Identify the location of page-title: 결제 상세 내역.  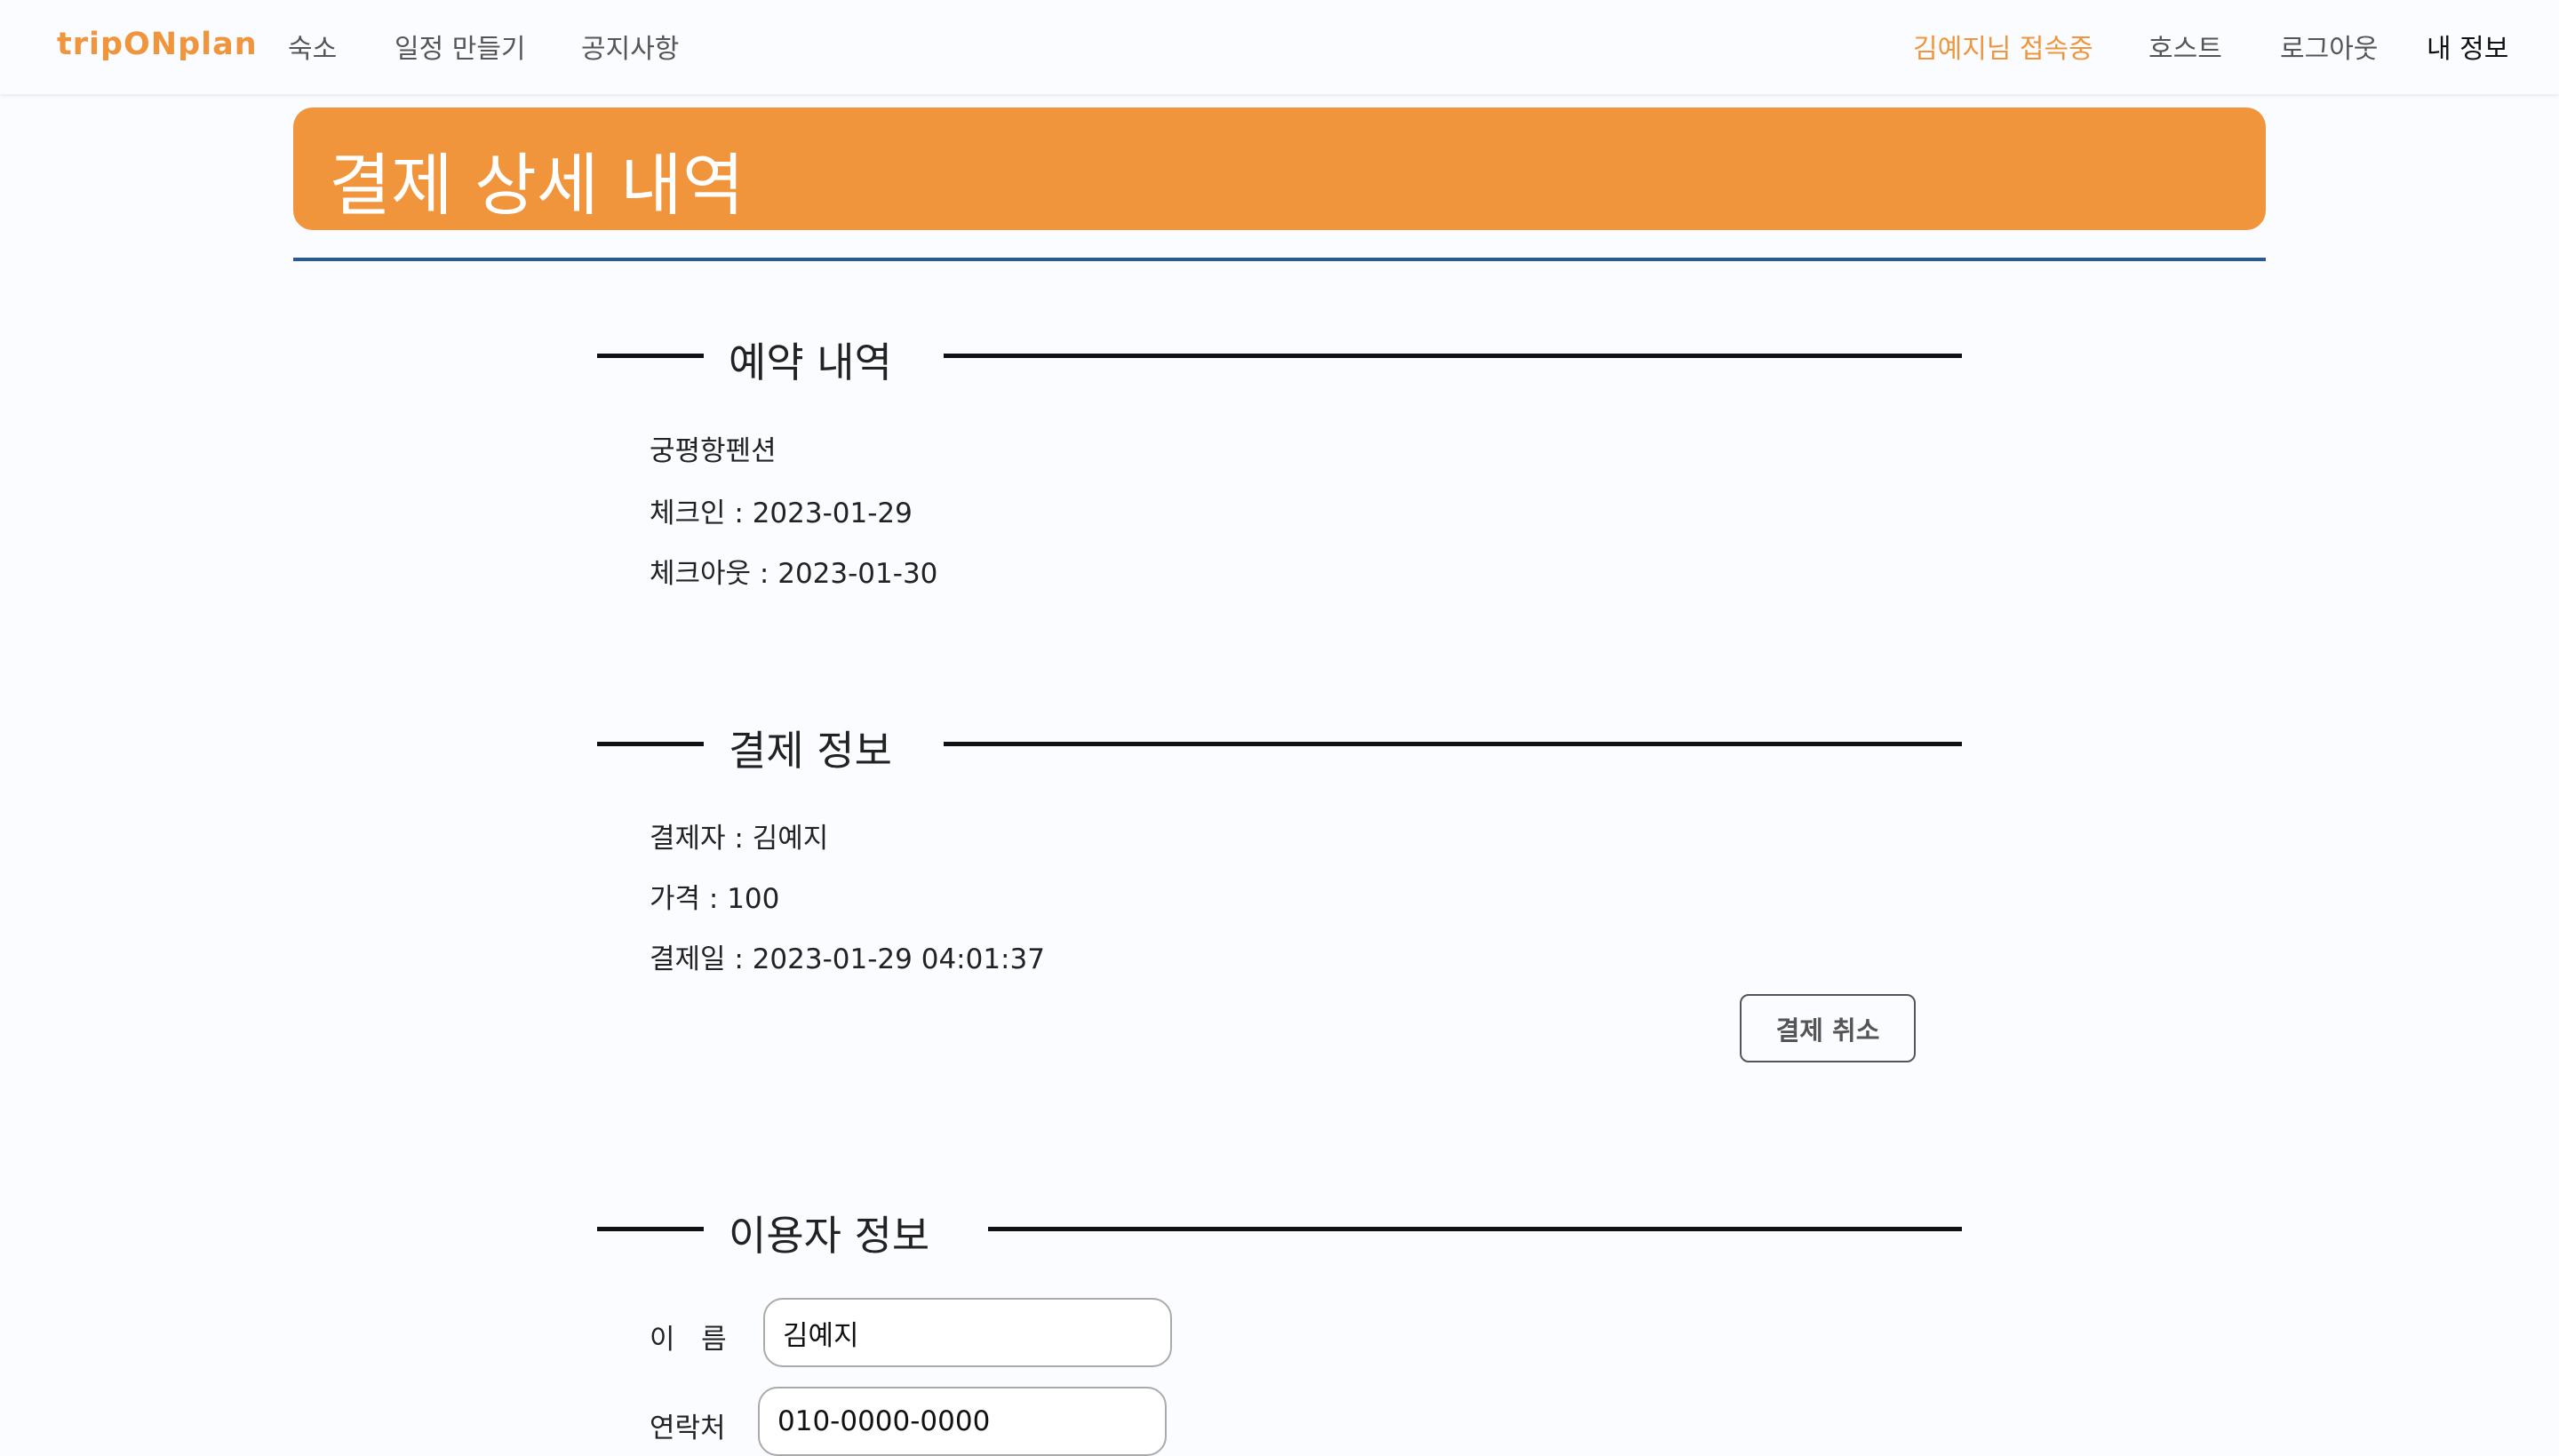
(537, 185).